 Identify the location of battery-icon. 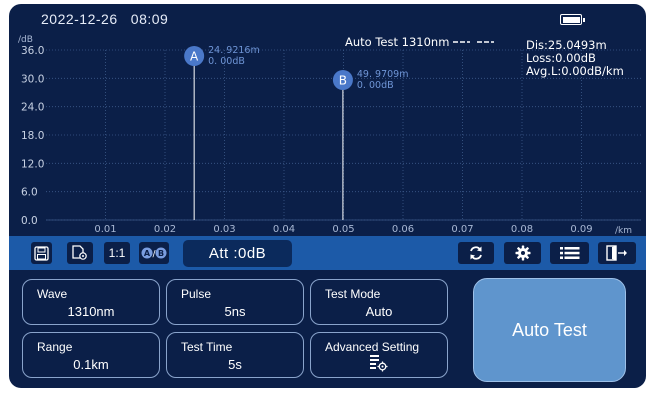
(572, 19).